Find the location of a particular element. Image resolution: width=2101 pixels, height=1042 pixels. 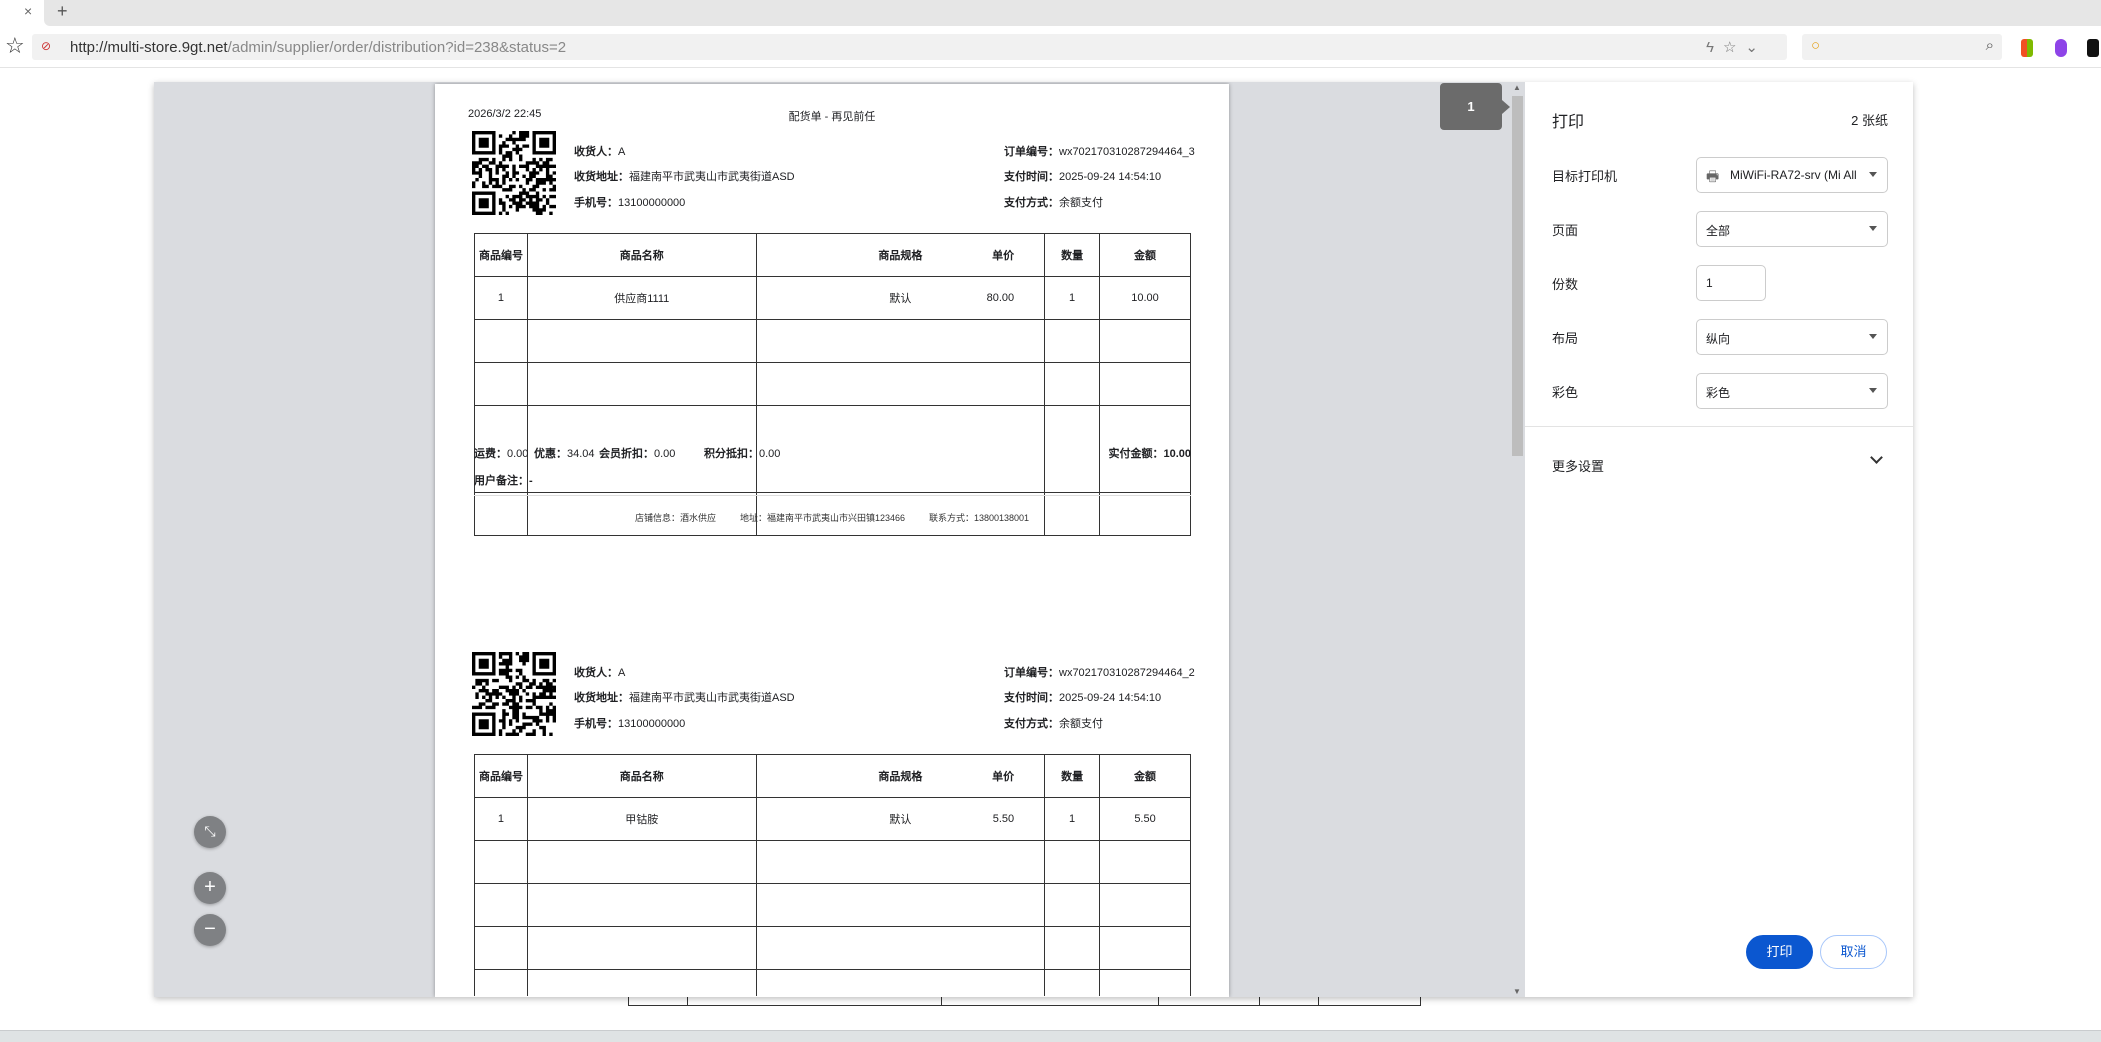

pay-method: 支付方式：余额支付 is located at coordinates (1053, 723).